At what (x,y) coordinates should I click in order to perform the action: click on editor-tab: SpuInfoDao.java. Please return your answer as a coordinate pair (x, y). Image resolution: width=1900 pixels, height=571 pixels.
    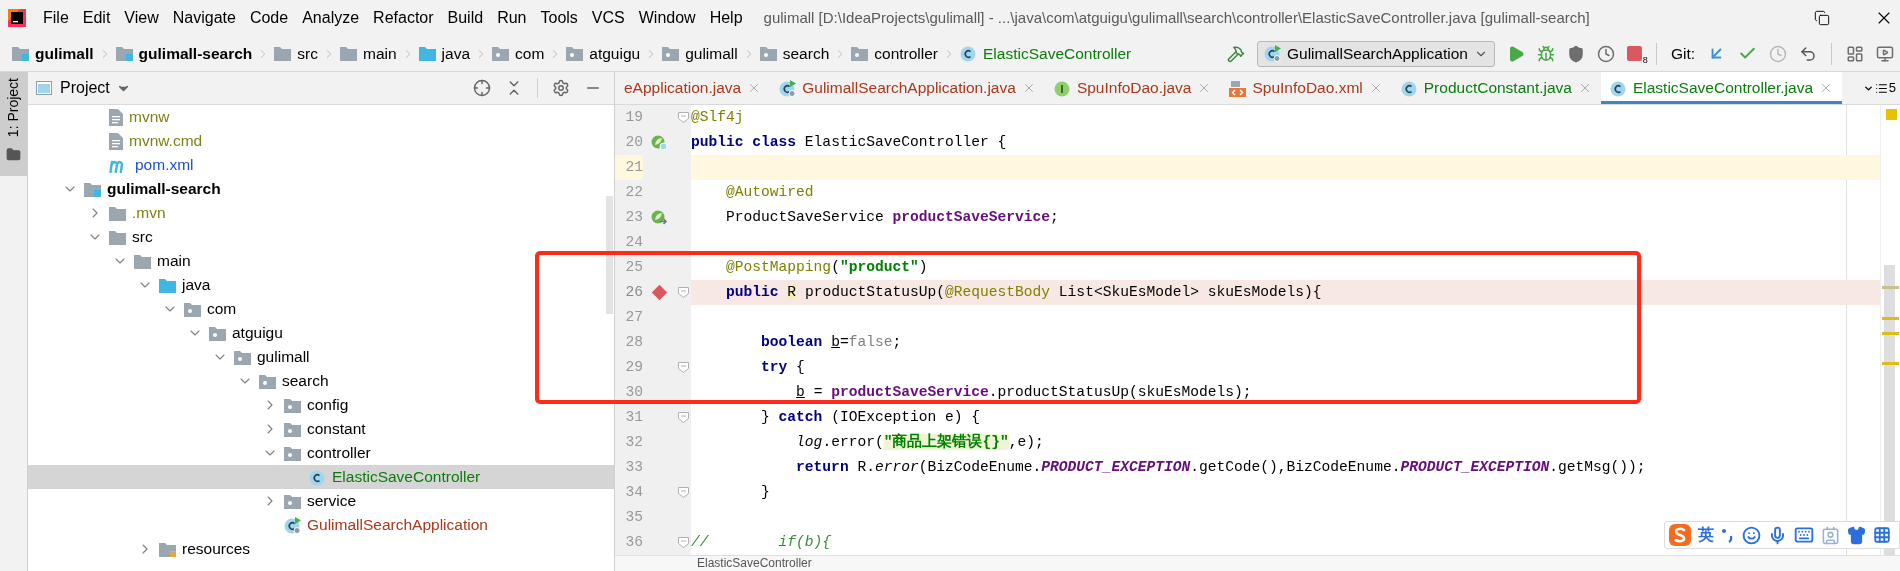
    Looking at the image, I should click on (1132, 88).